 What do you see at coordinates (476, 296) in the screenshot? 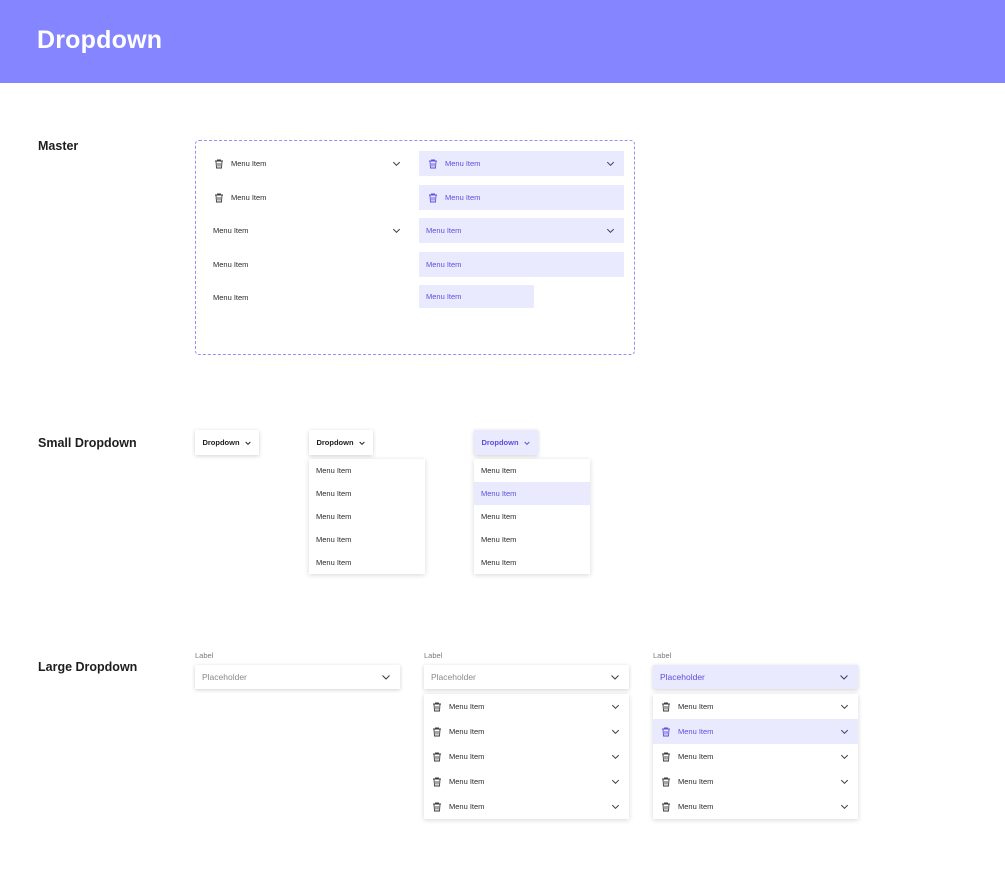
I see `master-row-plain-small-active: Menu Item` at bounding box center [476, 296].